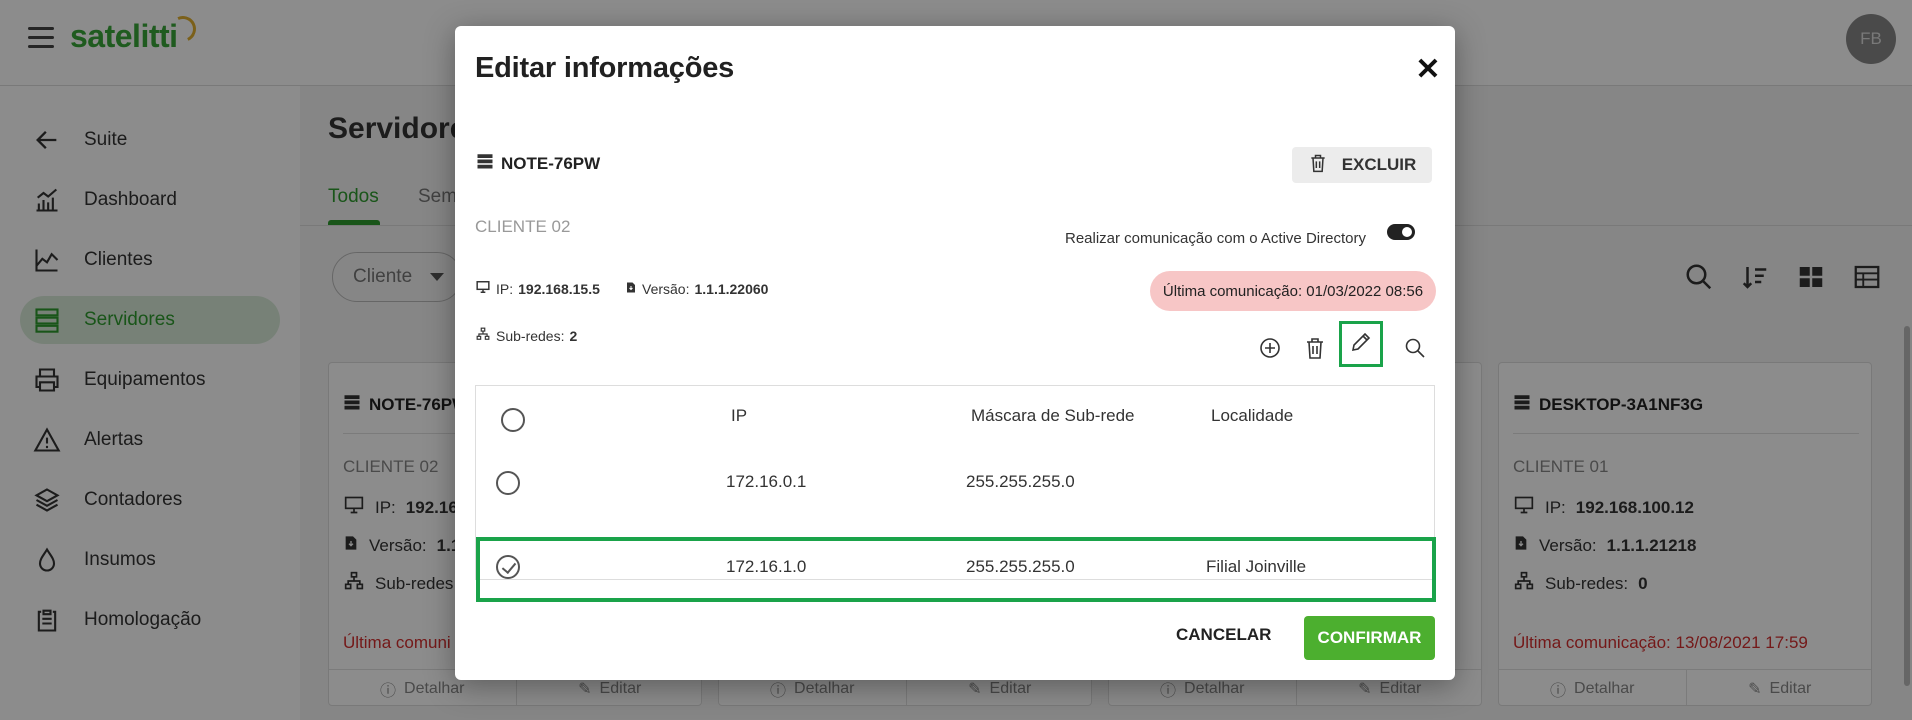  What do you see at coordinates (513, 420) in the screenshot?
I see `select-all-radio` at bounding box center [513, 420].